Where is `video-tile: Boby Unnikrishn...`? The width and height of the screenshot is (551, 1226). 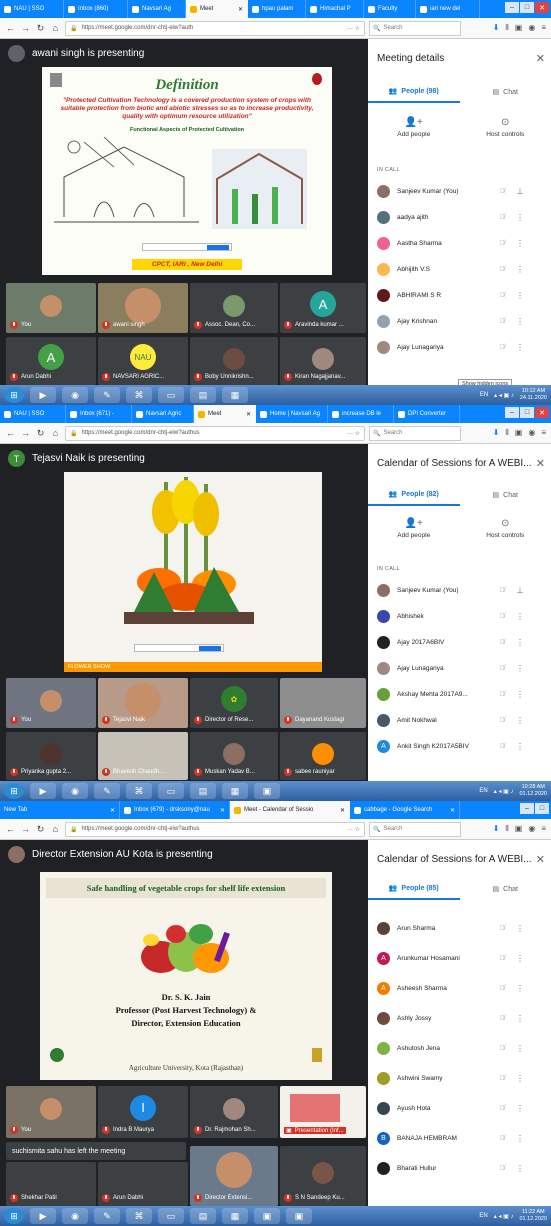
video-tile: Boby Unnikrishn... is located at coordinates (234, 361).